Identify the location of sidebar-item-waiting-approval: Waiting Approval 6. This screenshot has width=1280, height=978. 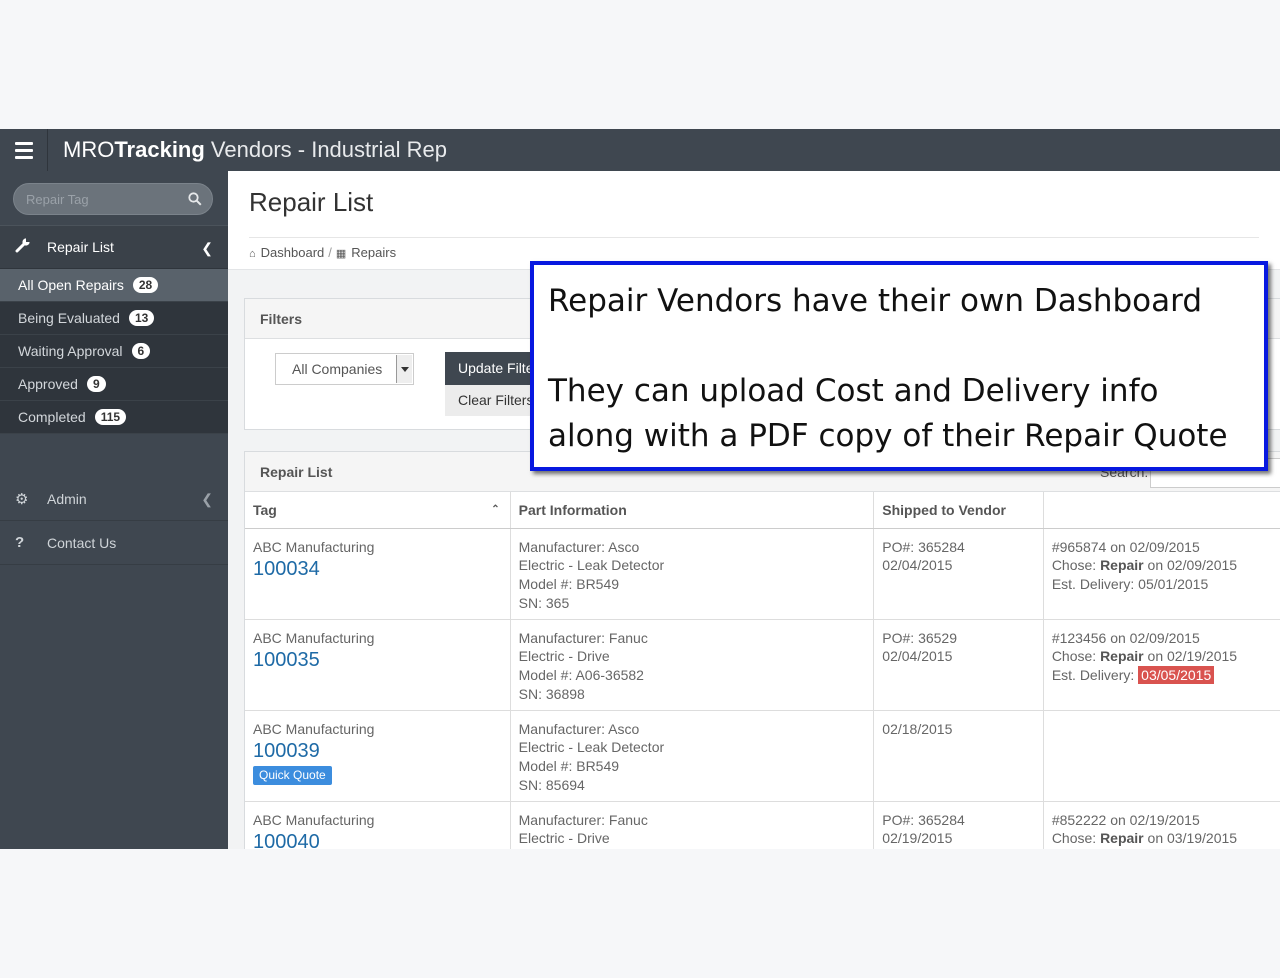
(114, 351).